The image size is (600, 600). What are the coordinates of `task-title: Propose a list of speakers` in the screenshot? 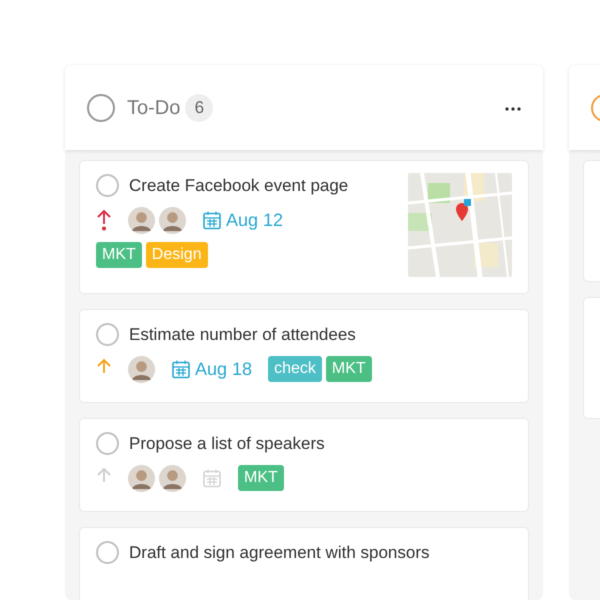 It's located at (227, 444).